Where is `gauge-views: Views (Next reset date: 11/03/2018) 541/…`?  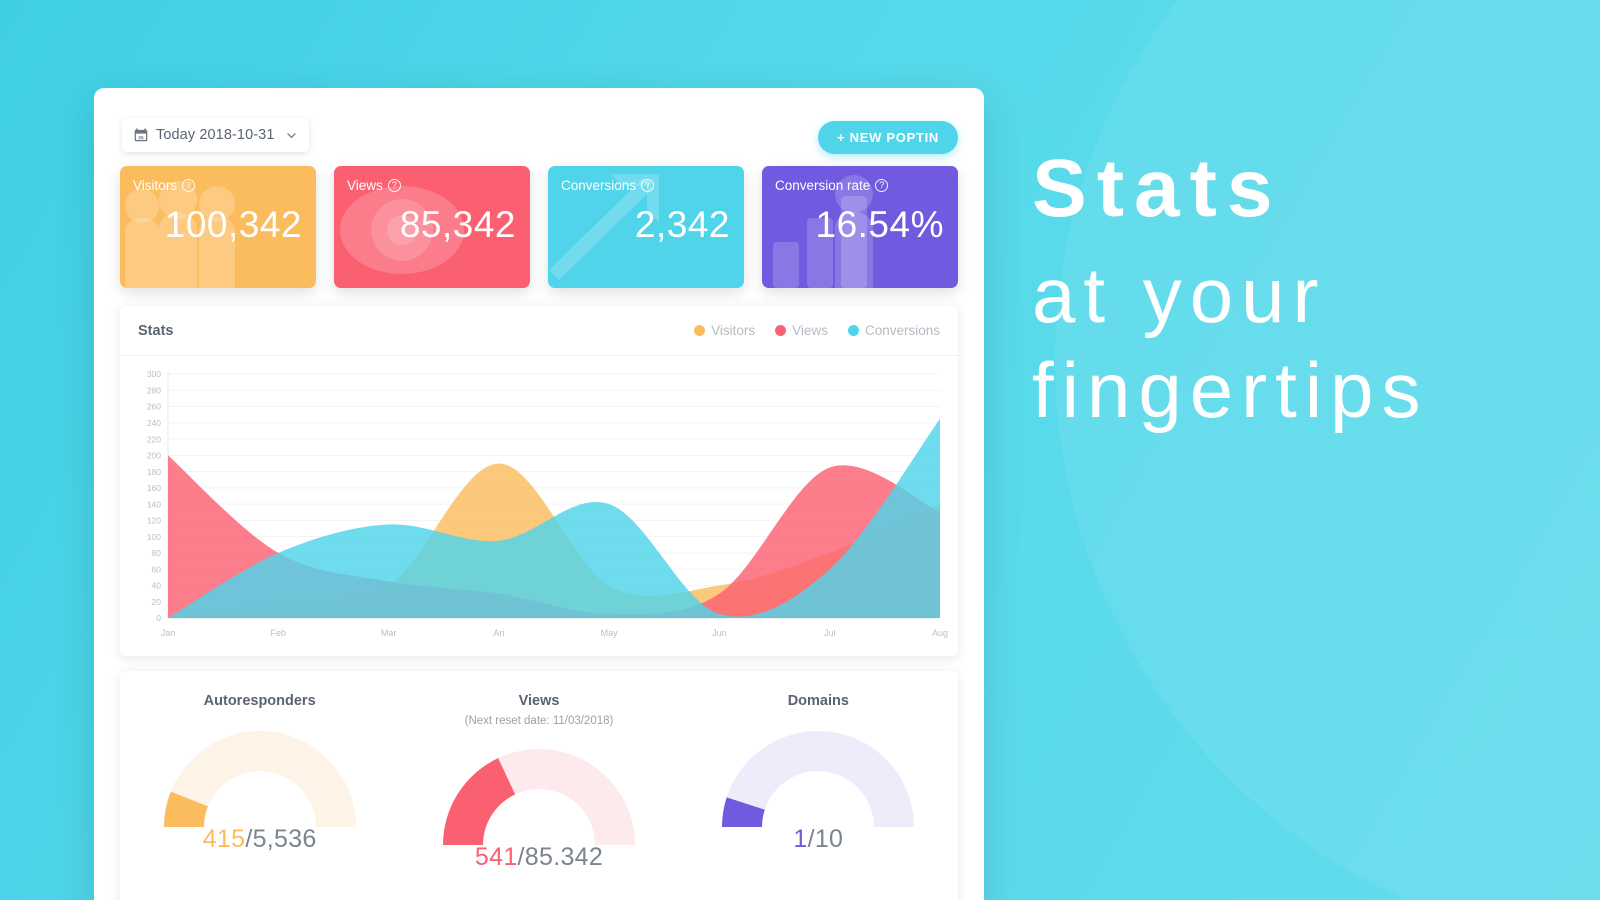
gauge-views: Views (Next reset date: 11/03/2018) 541/… is located at coordinates (538, 782).